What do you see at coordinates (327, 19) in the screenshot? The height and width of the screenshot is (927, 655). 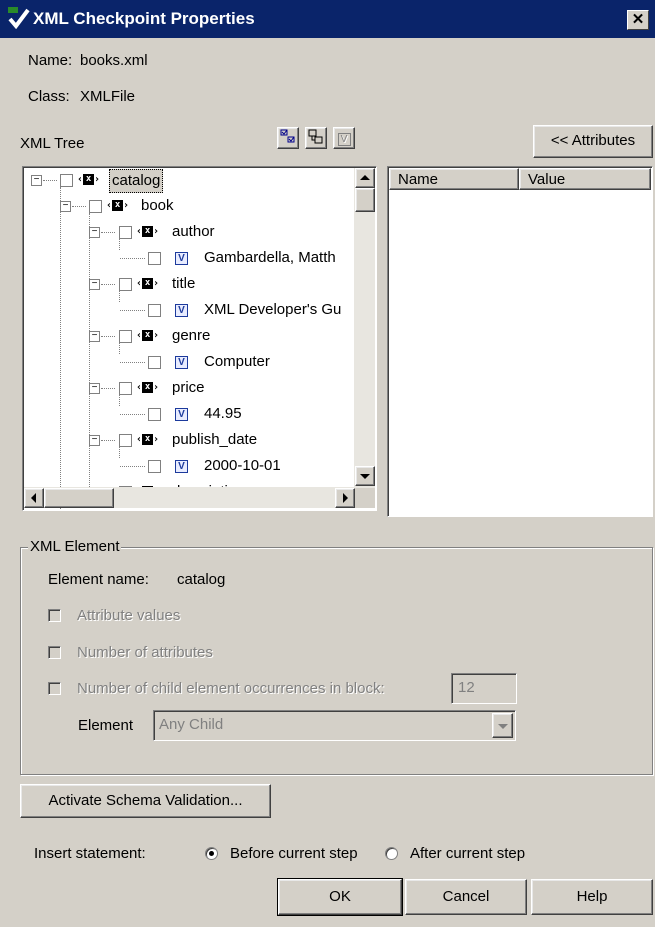 I see `title-bar: XML Checkpoint Properties ✕` at bounding box center [327, 19].